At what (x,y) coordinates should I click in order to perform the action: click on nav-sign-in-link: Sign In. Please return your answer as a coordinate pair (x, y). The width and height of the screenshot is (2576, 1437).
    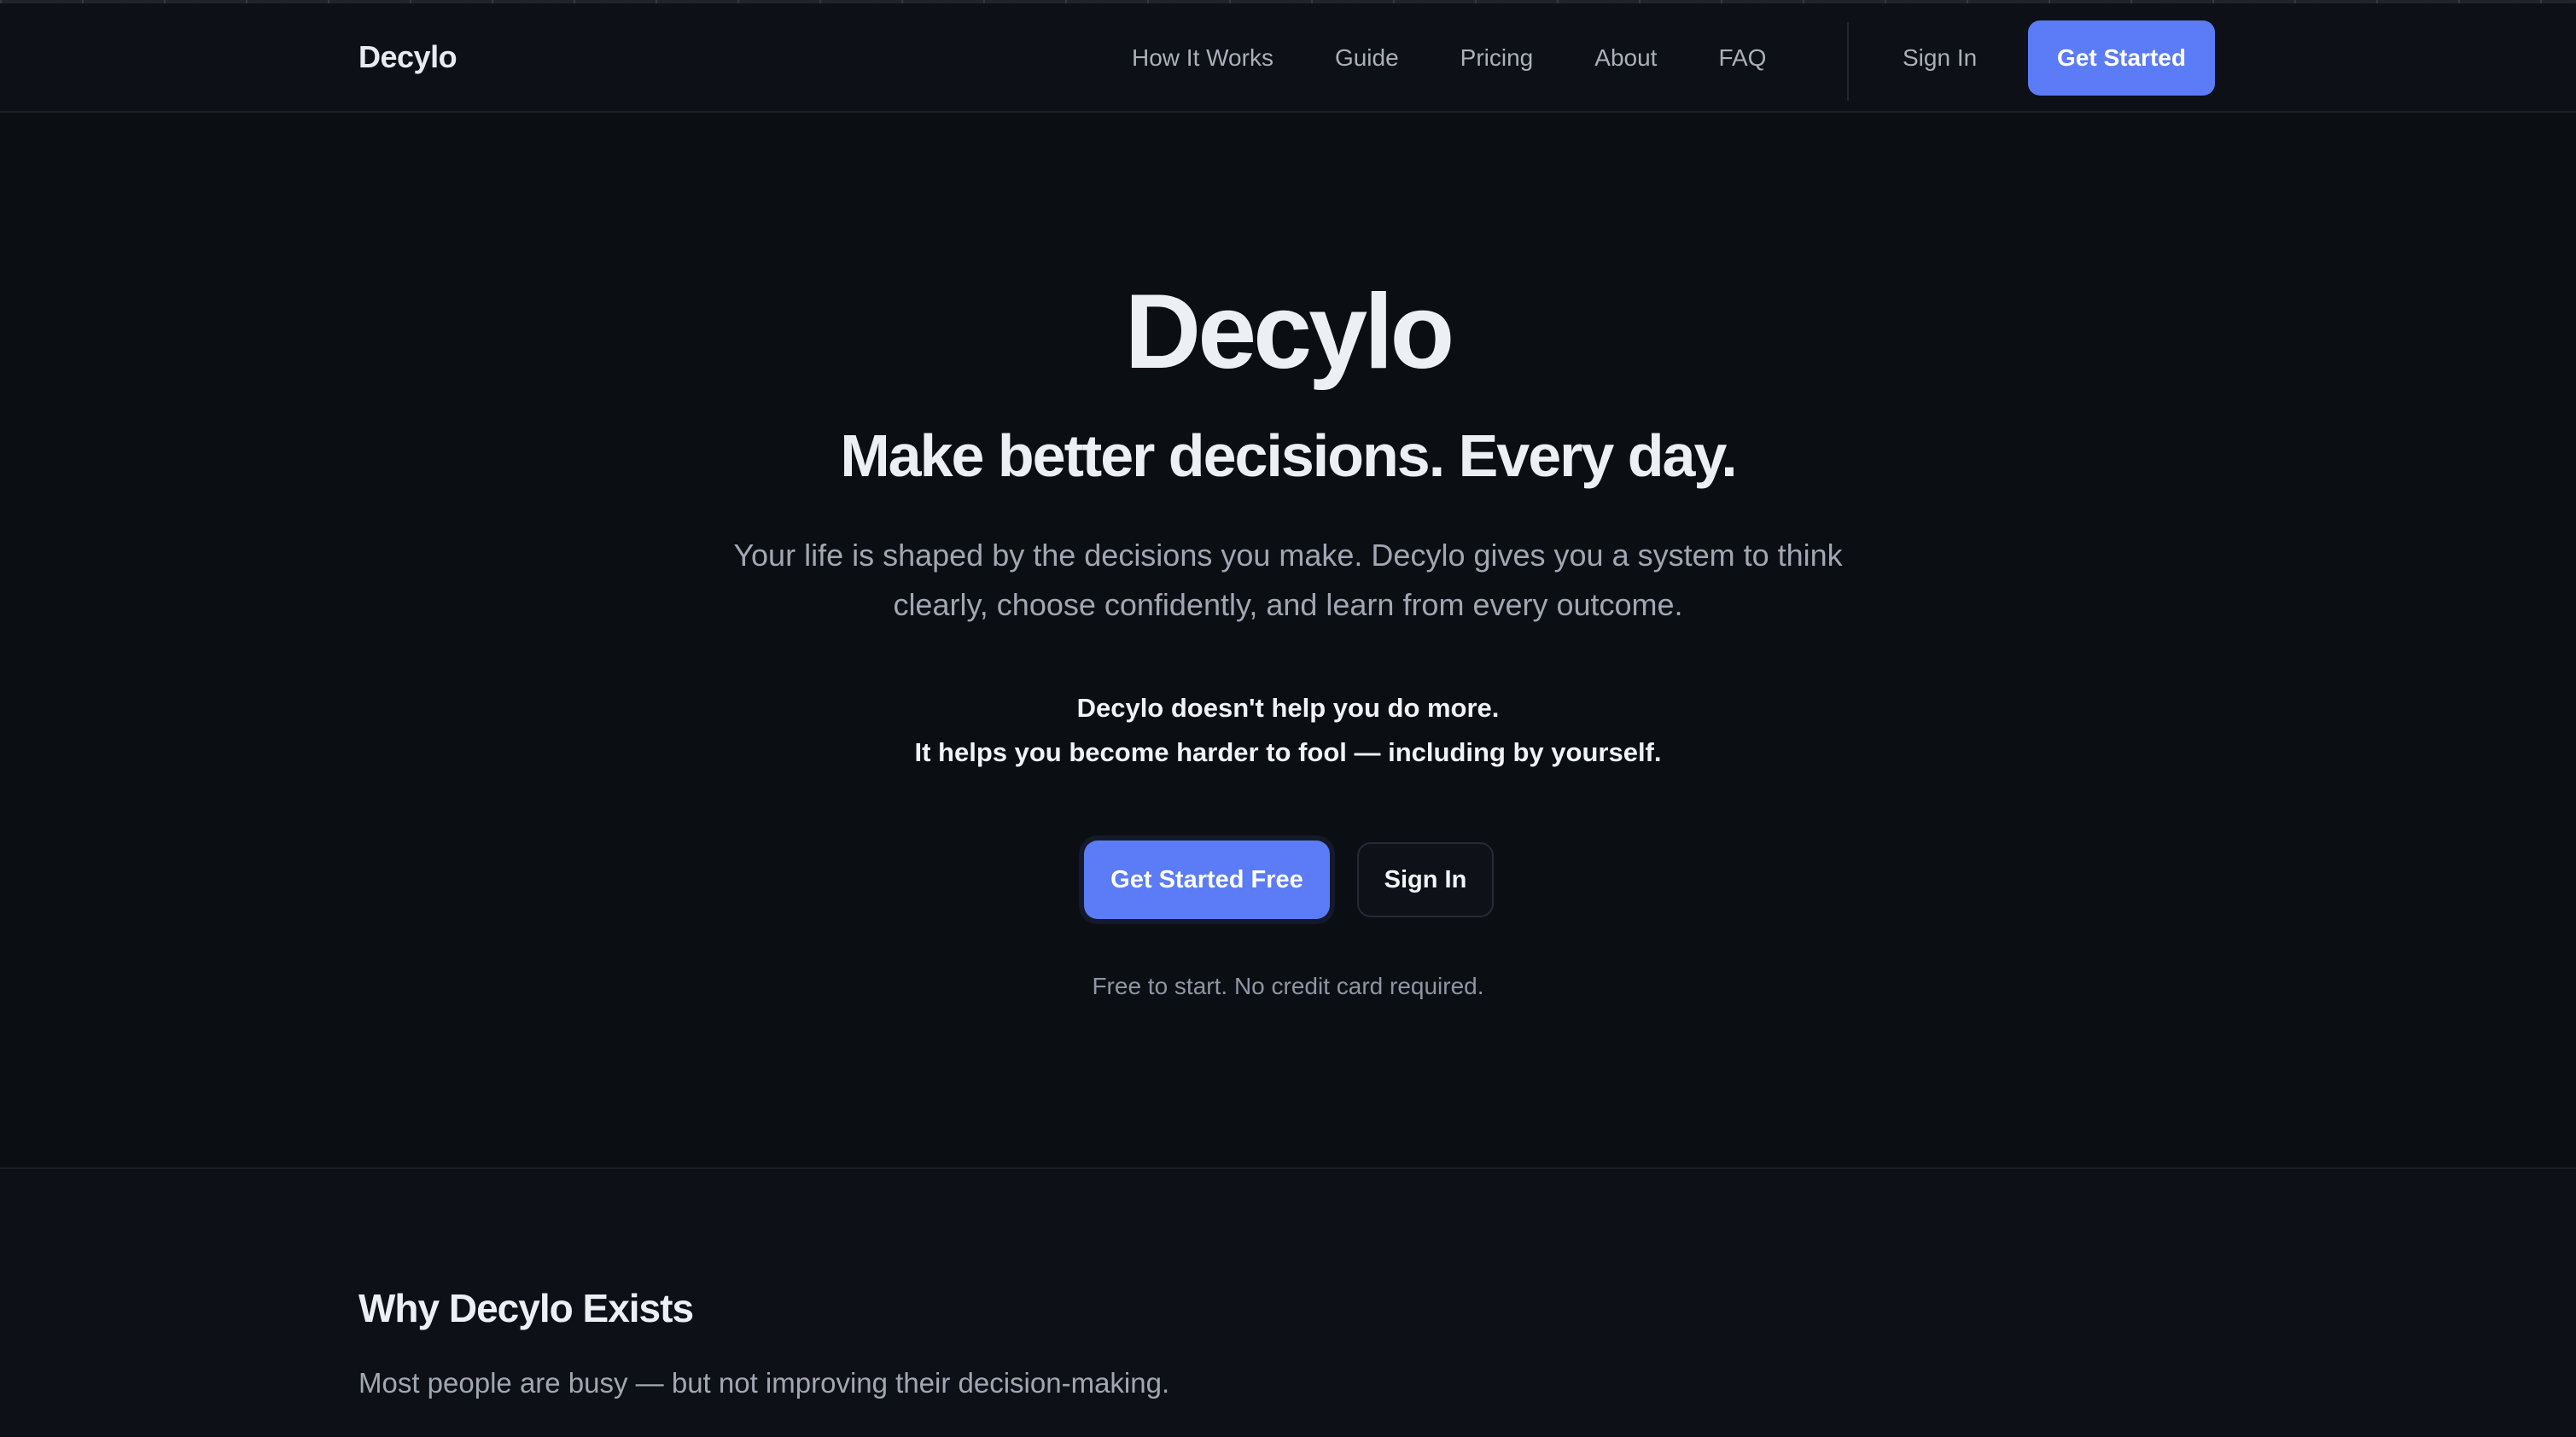
    Looking at the image, I should click on (1940, 58).